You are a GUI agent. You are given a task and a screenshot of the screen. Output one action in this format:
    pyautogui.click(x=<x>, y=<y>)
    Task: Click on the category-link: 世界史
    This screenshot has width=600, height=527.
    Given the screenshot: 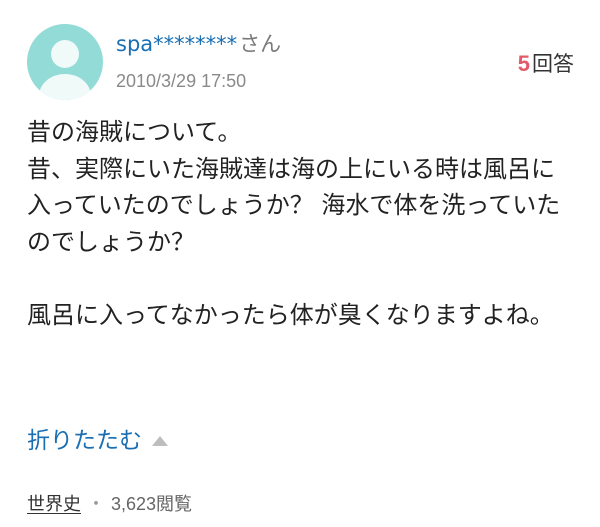 What is the action you would take?
    pyautogui.click(x=54, y=503)
    